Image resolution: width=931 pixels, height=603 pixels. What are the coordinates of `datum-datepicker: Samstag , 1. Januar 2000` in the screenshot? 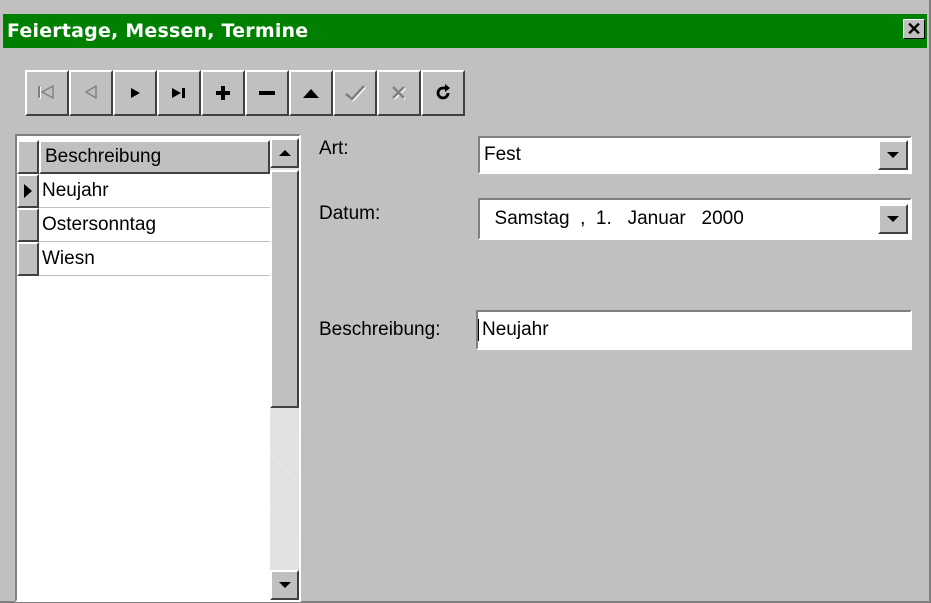 It's located at (695, 219).